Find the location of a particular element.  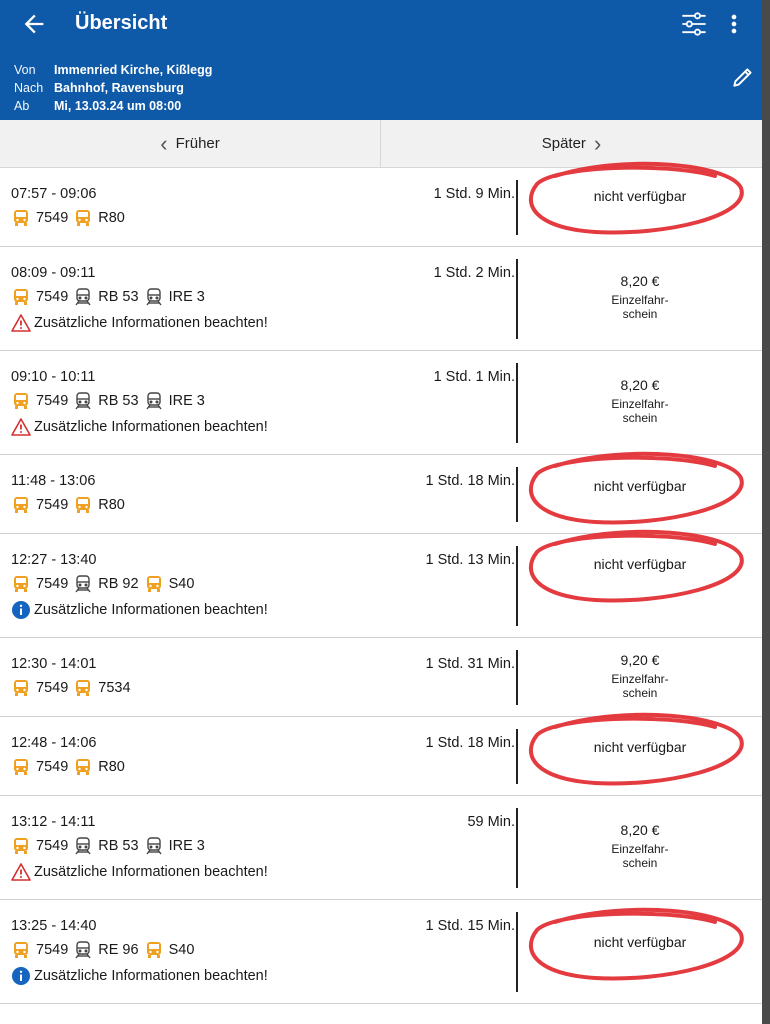

line-label: RB 92 is located at coordinates (118, 584).